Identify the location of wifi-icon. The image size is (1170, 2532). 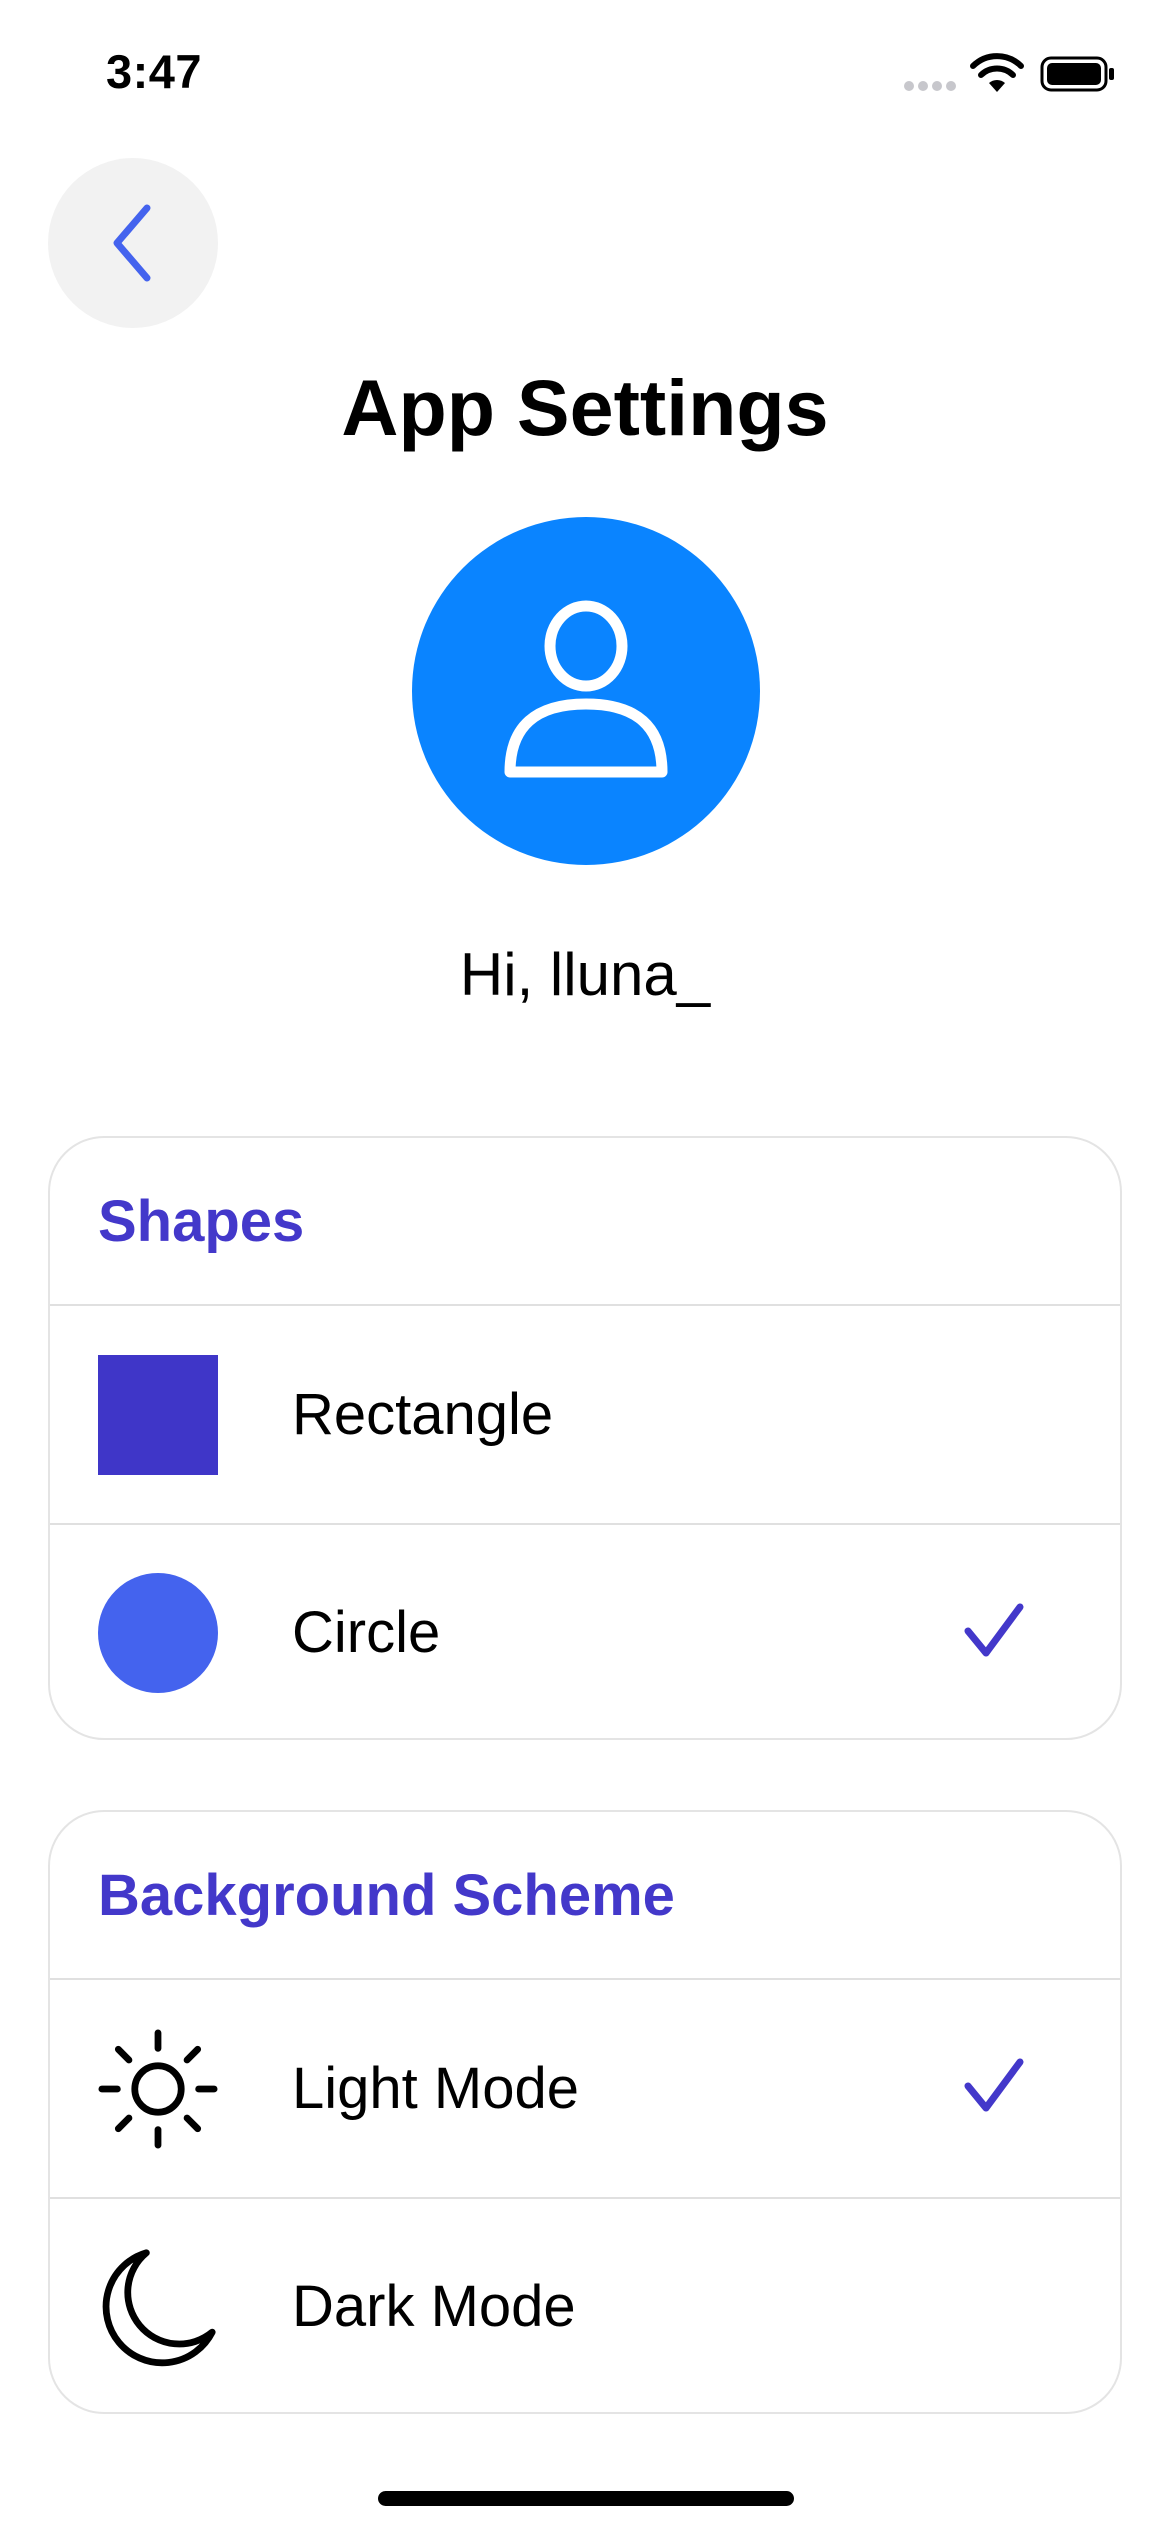
(997, 72).